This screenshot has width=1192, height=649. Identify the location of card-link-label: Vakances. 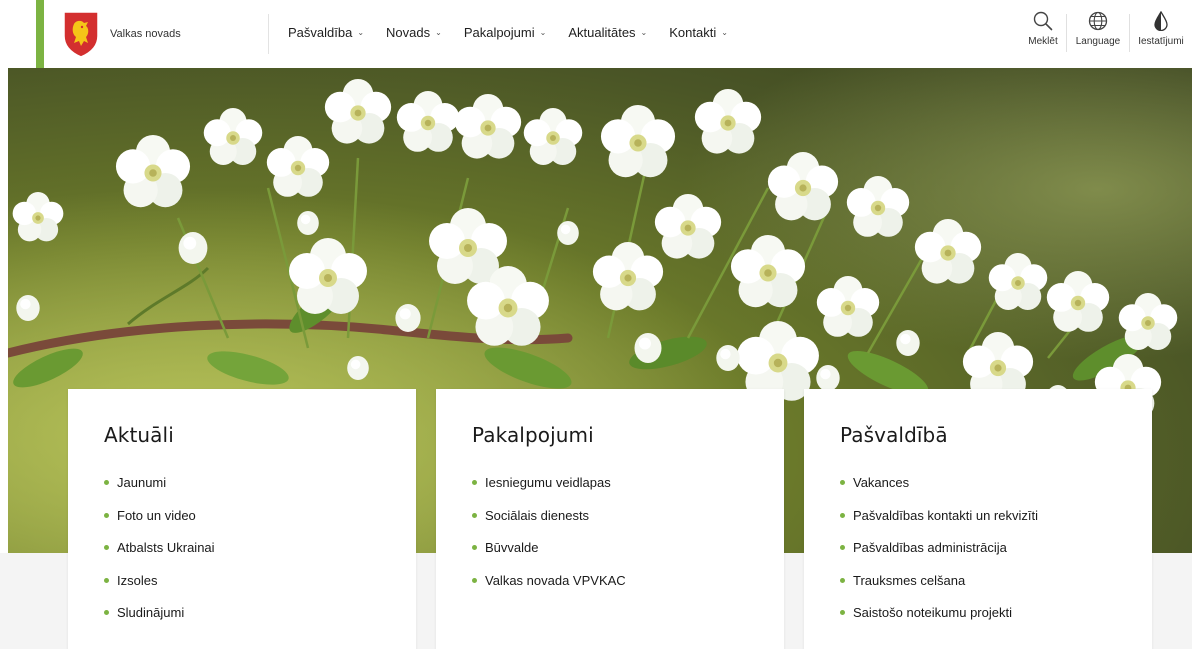
(881, 482).